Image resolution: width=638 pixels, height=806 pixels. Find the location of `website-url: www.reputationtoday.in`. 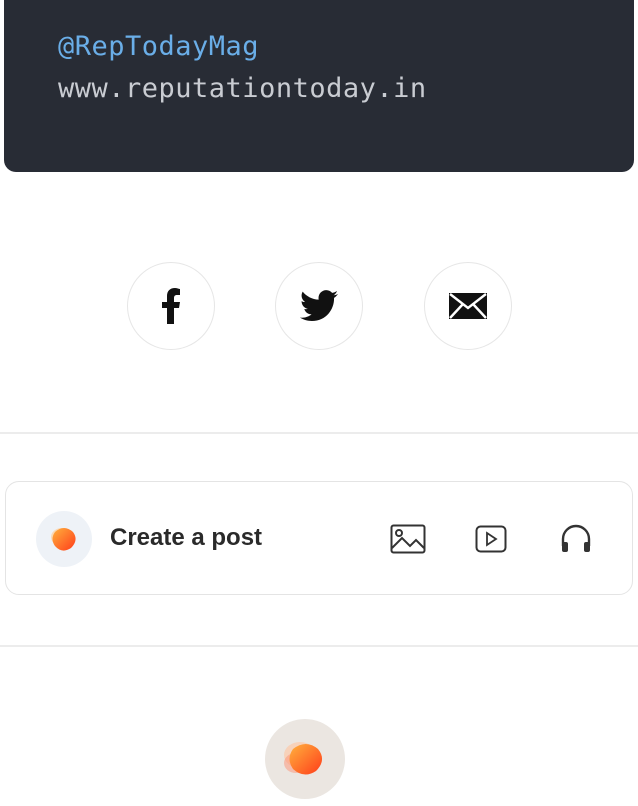

website-url: www.reputationtoday.in is located at coordinates (242, 88).